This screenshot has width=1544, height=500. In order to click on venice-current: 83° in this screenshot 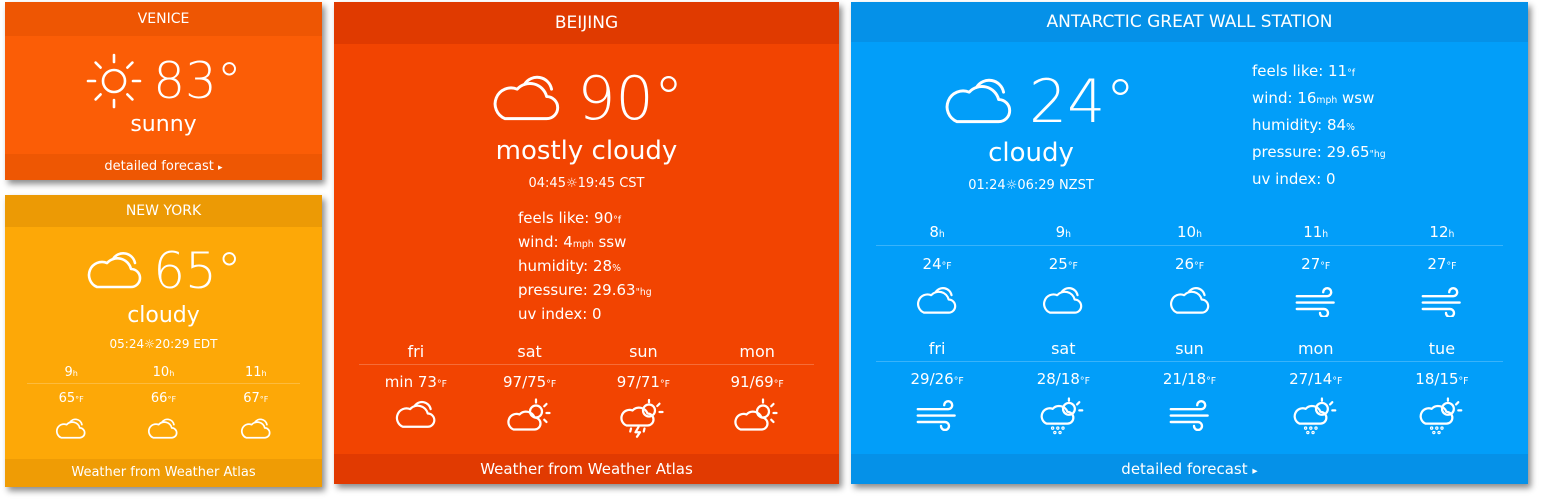, I will do `click(163, 81)`.